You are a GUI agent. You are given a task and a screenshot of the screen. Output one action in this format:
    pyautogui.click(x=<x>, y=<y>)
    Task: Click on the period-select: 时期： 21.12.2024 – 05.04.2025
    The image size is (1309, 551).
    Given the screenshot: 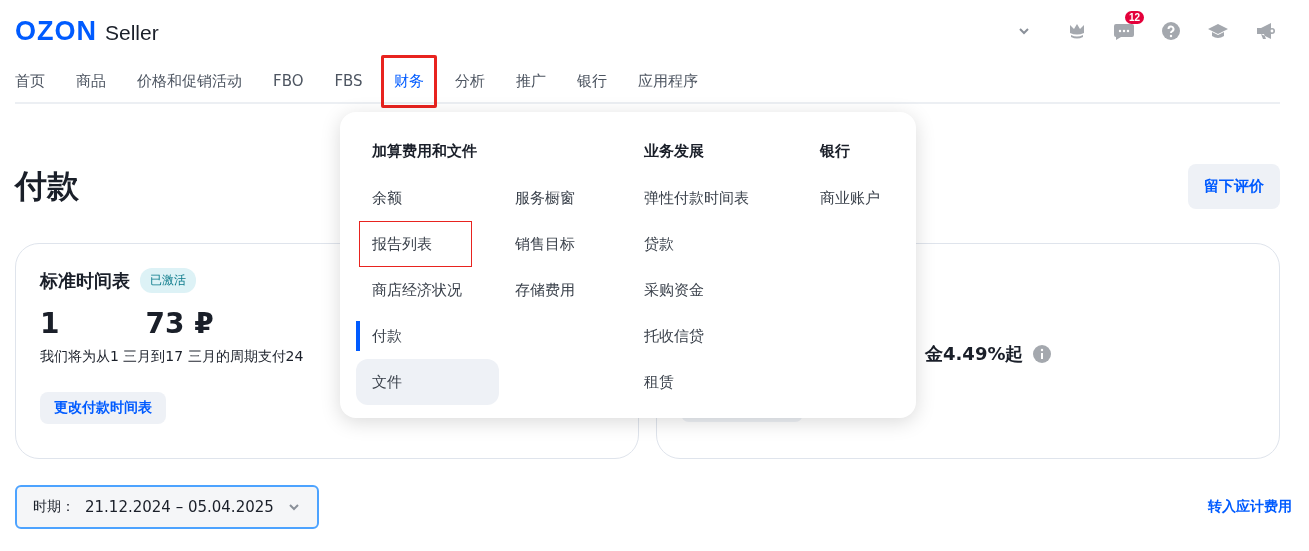 What is the action you would take?
    pyautogui.click(x=167, y=507)
    